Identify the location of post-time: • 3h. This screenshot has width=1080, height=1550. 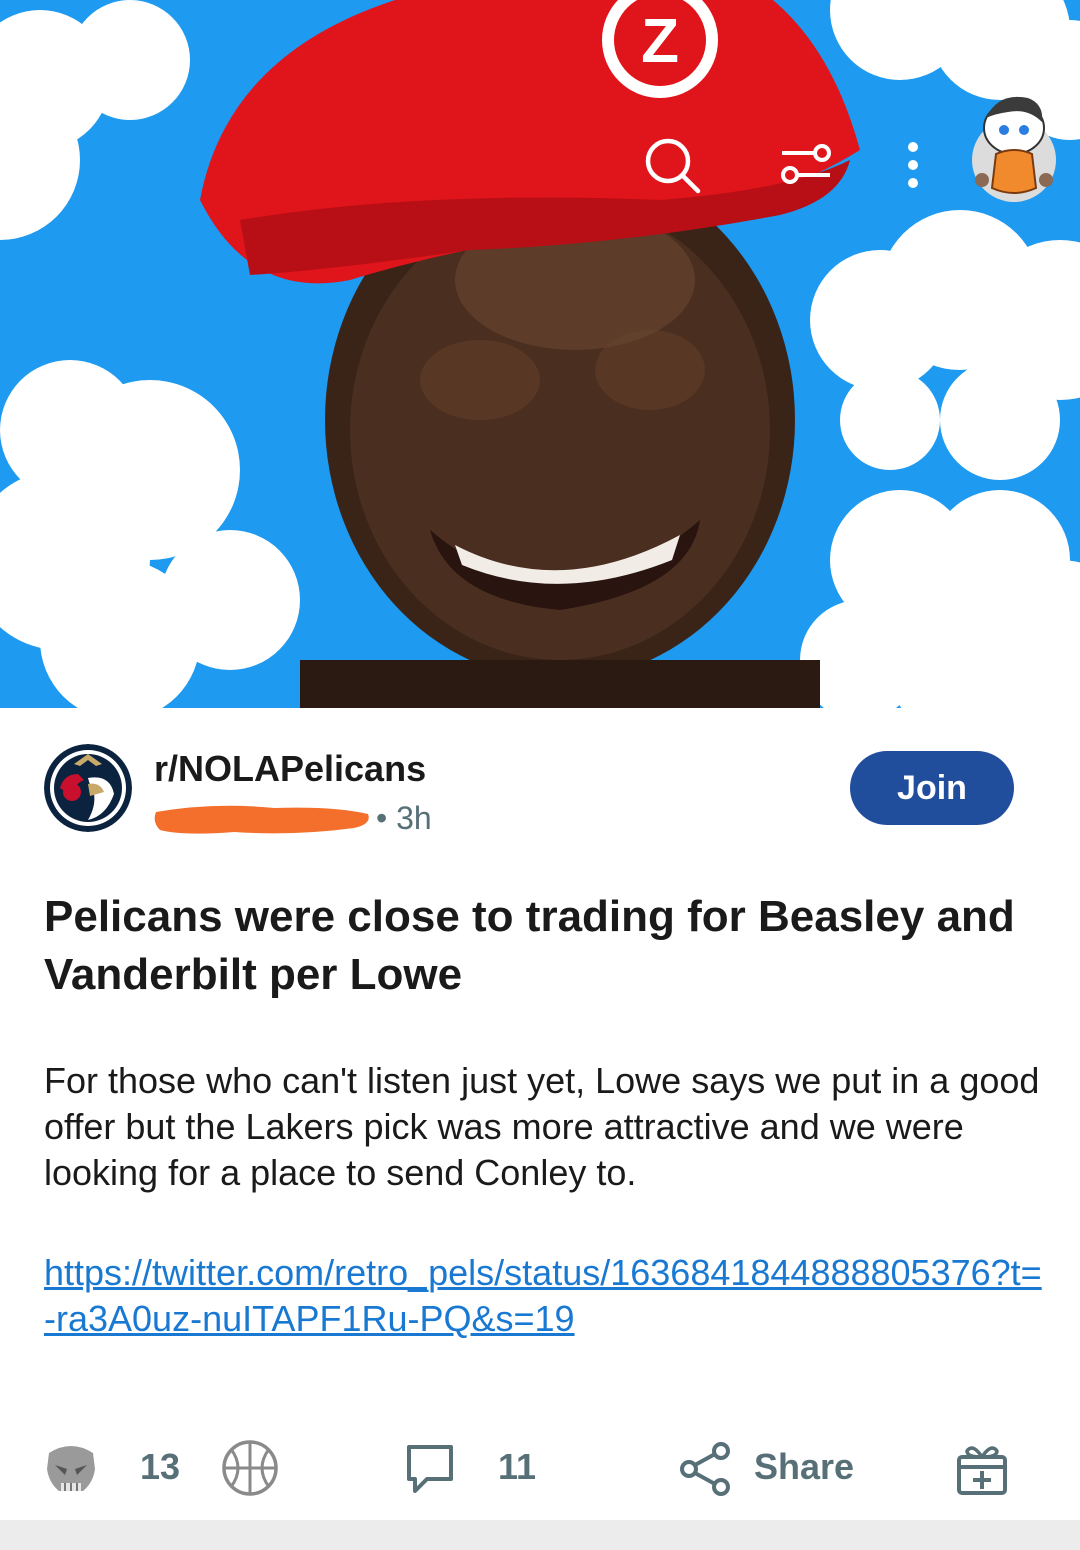
(404, 818).